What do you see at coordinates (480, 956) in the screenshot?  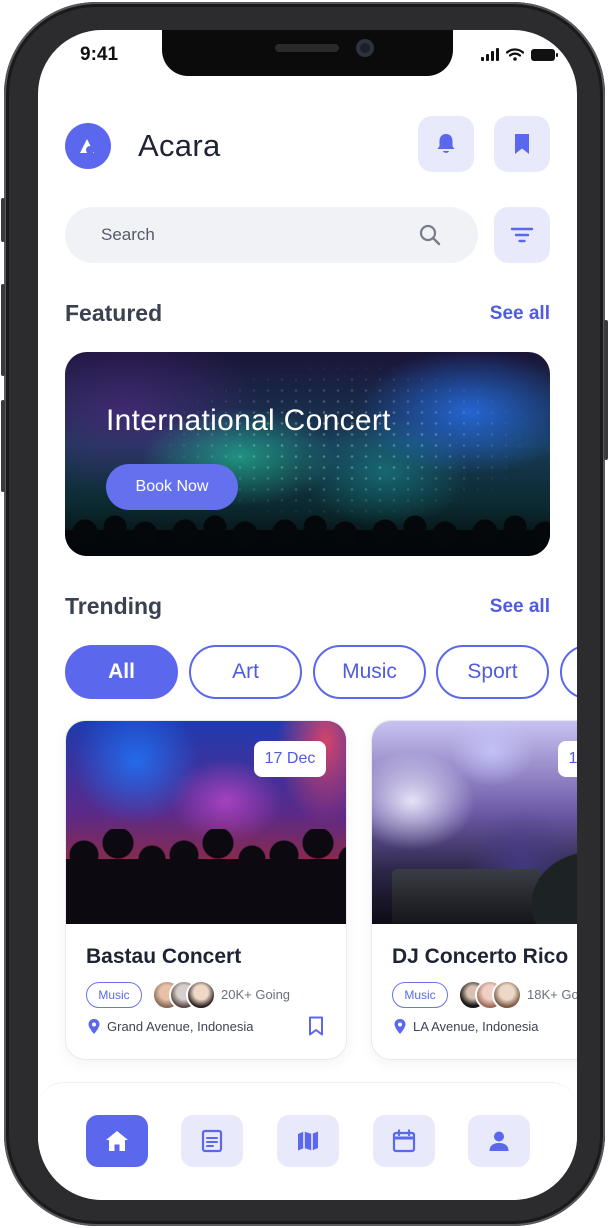 I see `event-title: DJ Concerto Rico` at bounding box center [480, 956].